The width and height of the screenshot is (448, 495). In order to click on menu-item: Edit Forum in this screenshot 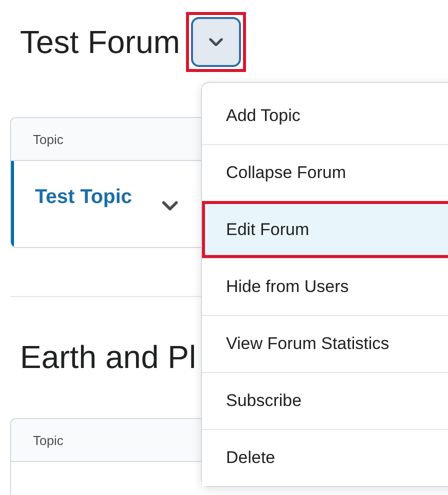, I will do `click(325, 229)`.